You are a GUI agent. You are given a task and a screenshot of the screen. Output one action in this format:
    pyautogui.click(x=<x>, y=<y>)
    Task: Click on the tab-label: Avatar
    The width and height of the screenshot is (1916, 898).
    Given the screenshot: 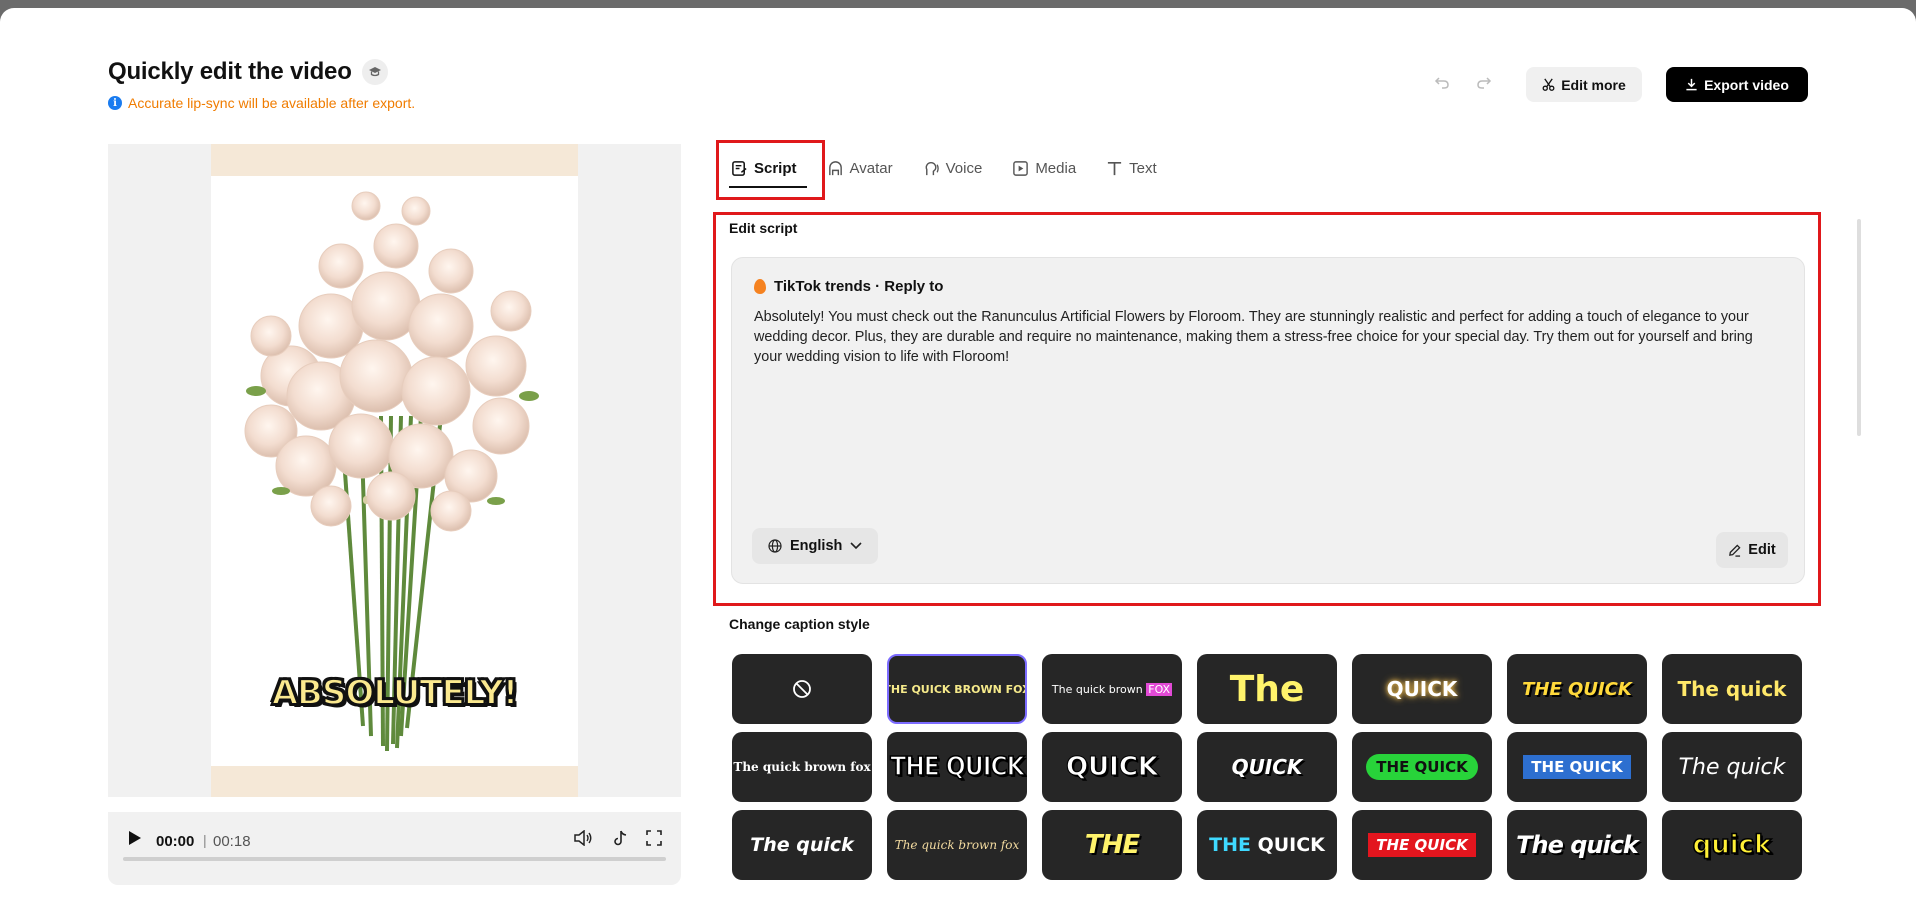 What is the action you would take?
    pyautogui.click(x=871, y=168)
    